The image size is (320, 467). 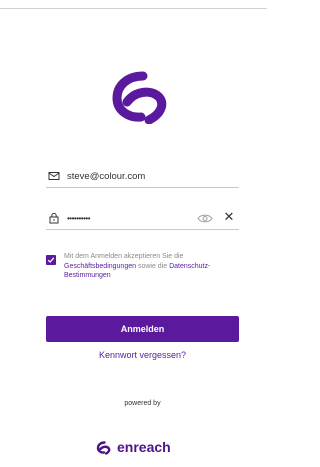 I want to click on consent-middle: sowie die, so click(x=152, y=266).